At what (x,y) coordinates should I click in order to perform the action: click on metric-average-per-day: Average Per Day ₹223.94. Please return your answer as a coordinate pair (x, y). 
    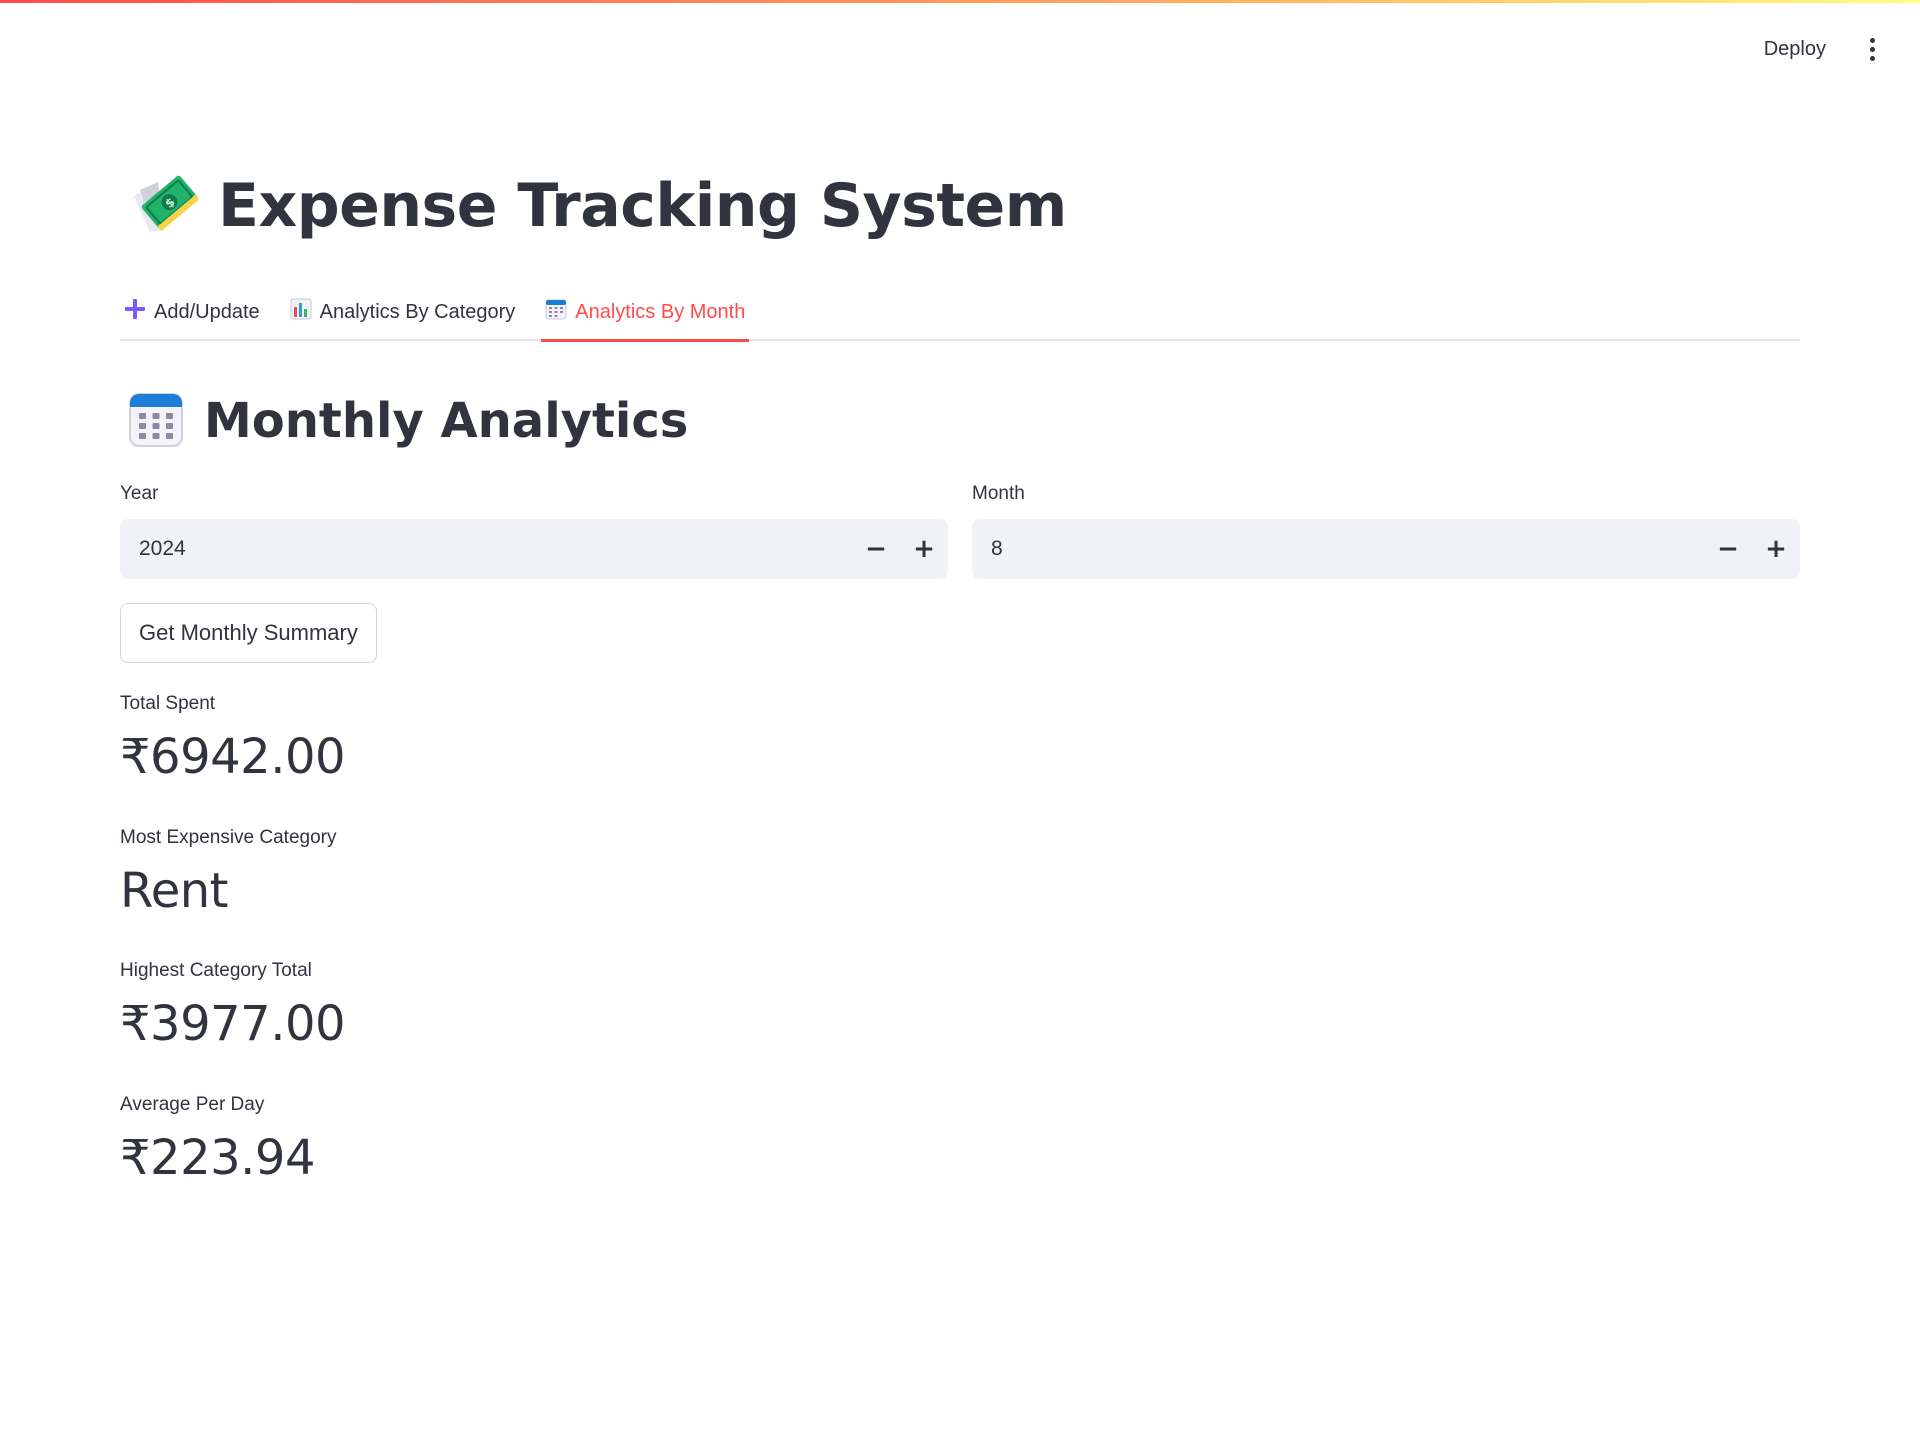
    Looking at the image, I should click on (218, 1140).